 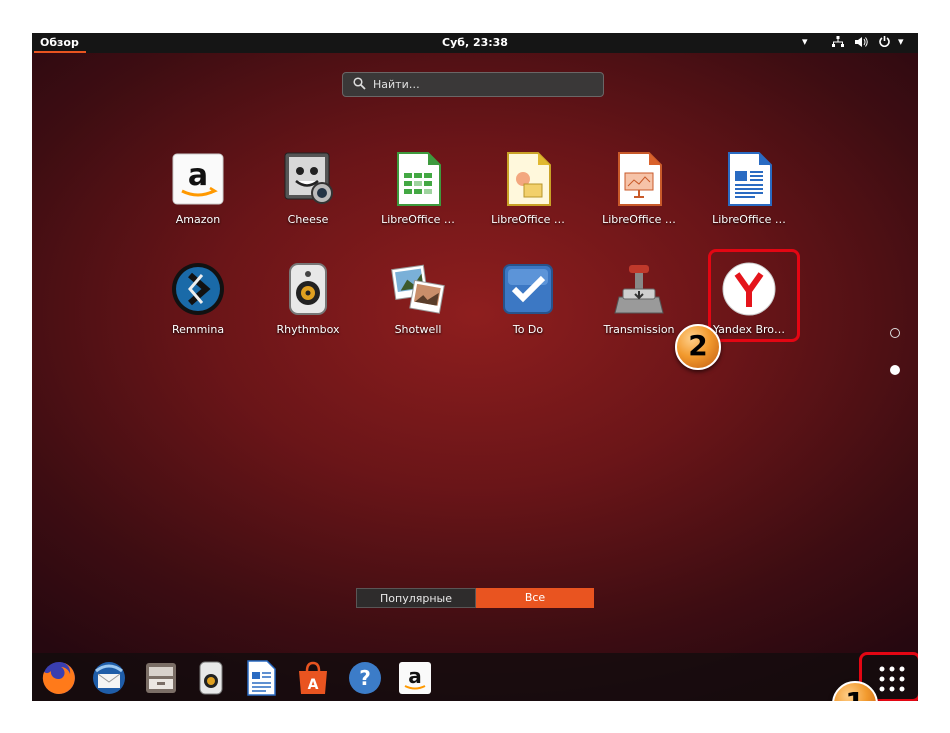 I want to click on app-label: Rhythmbox, so click(x=308, y=329).